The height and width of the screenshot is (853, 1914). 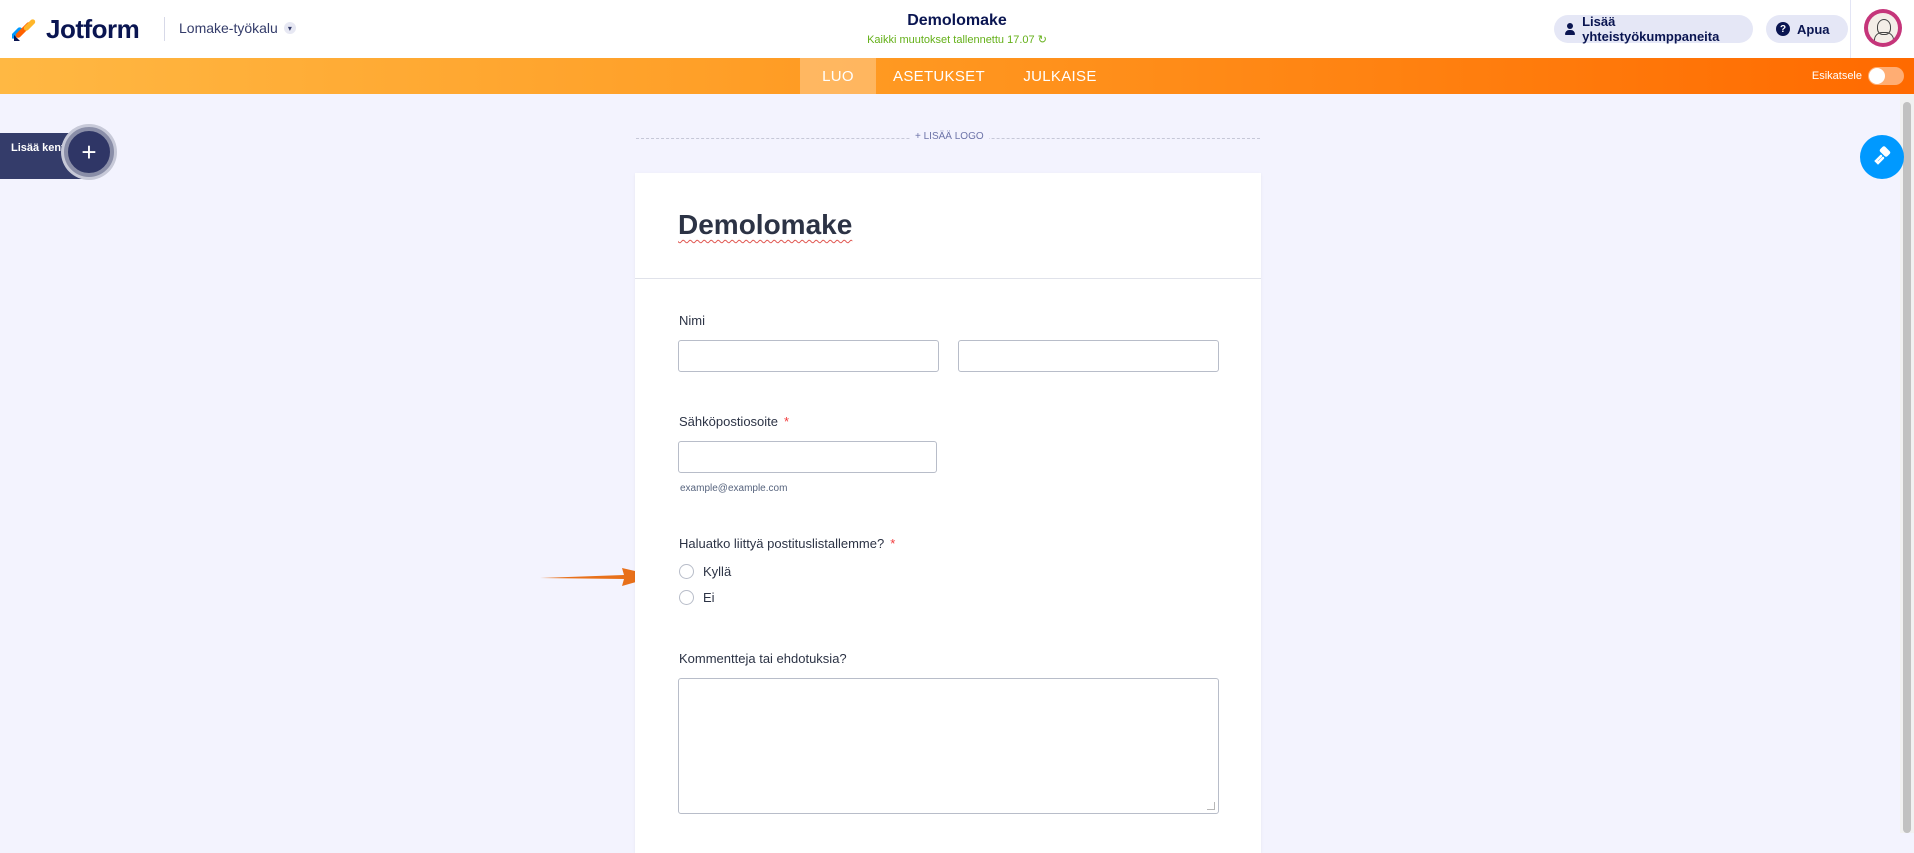 I want to click on builder-nav: LUO ASETUKSET JULKAISE Esikatsele, so click(x=957, y=76).